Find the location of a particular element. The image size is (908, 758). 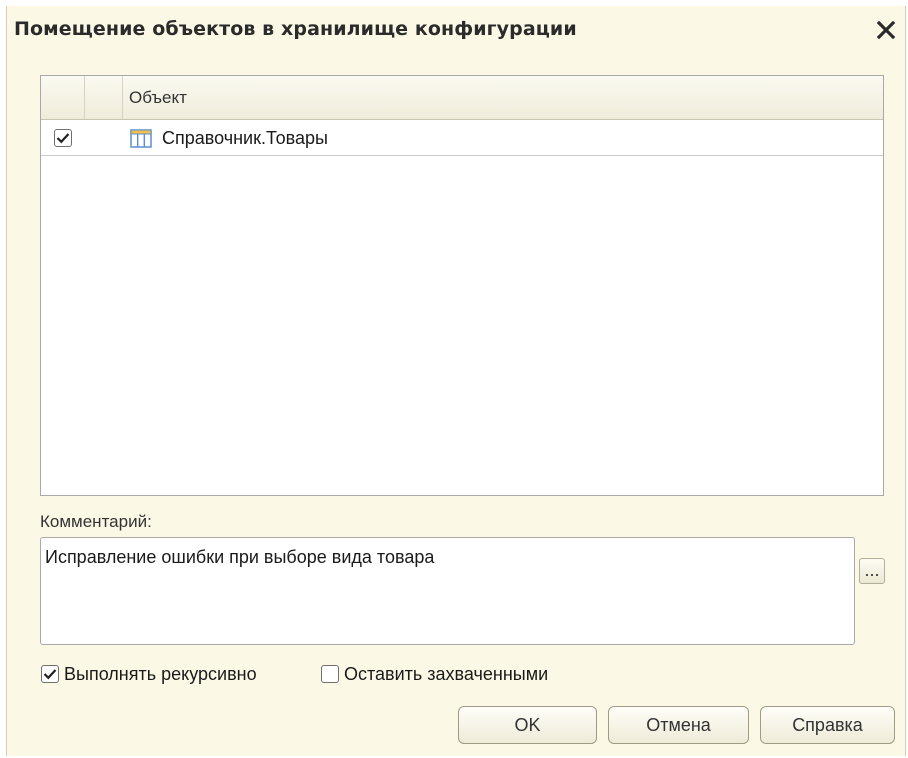

column-header-icon is located at coordinates (104, 97).